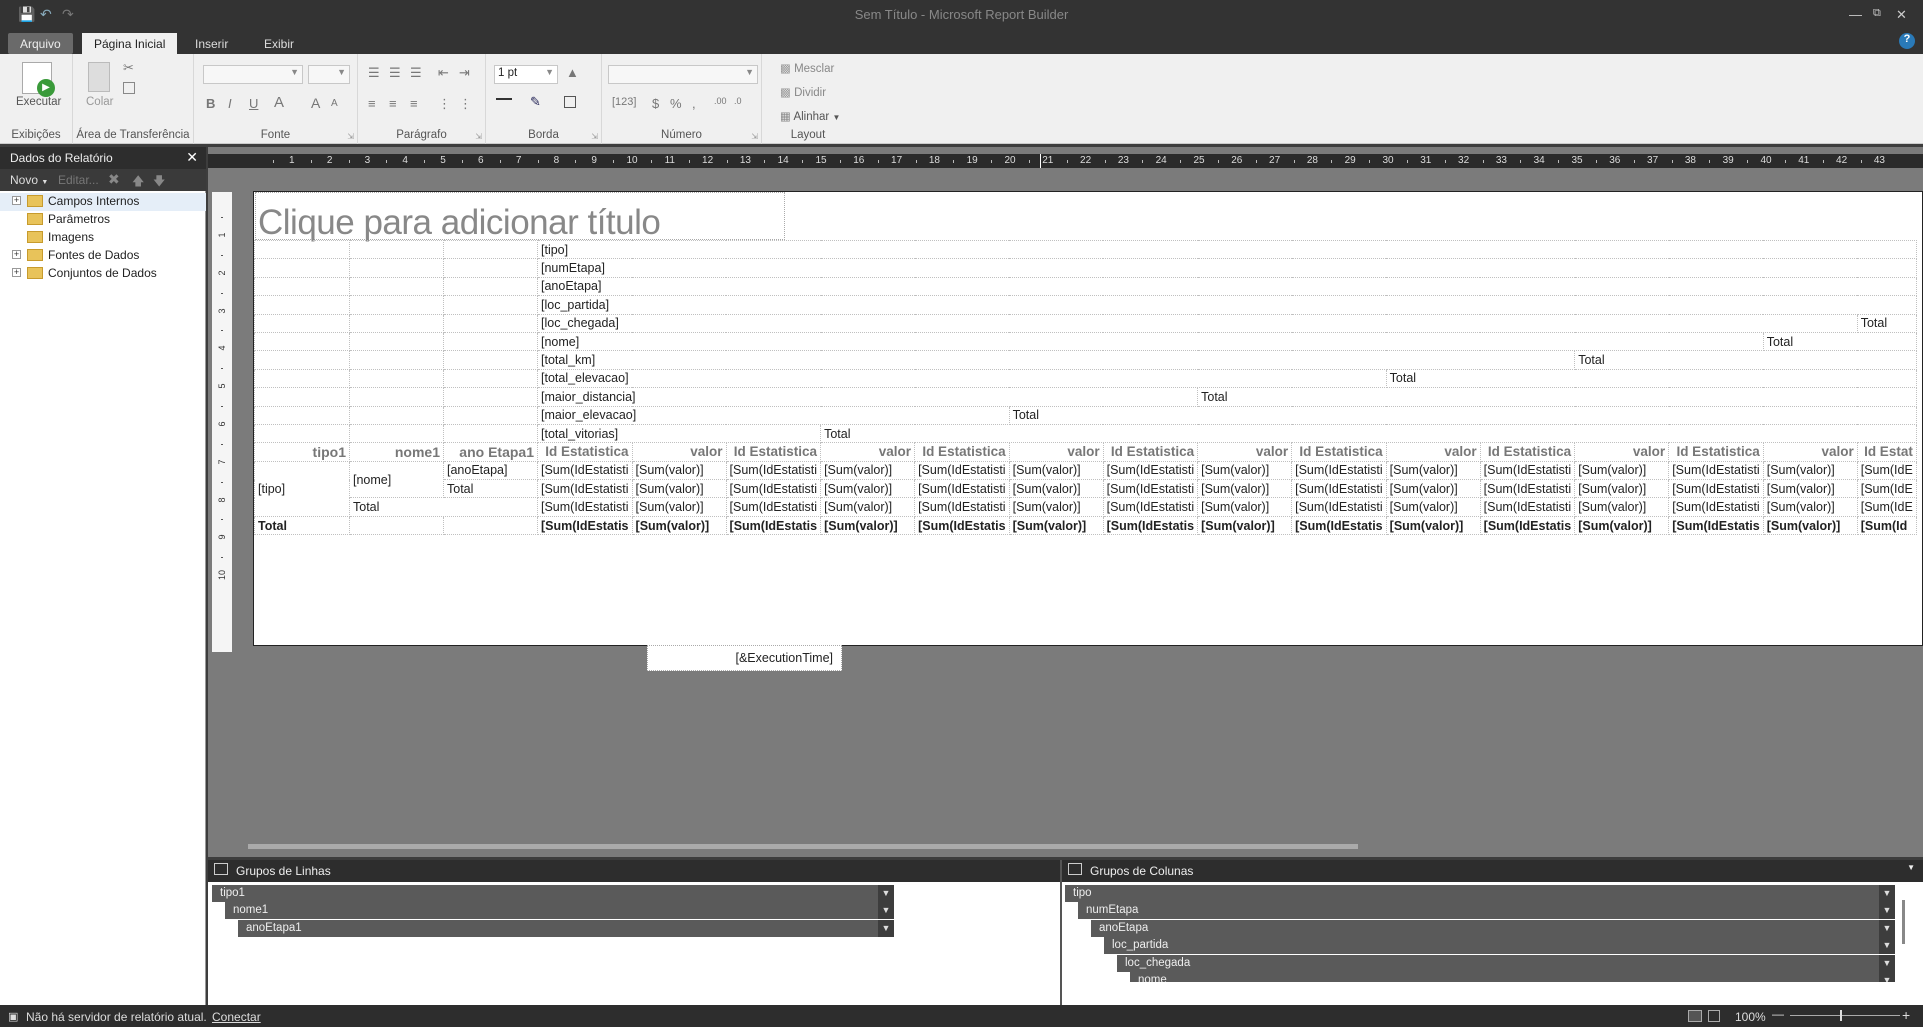 This screenshot has height=1027, width=1923. What do you see at coordinates (1227, 286) in the screenshot?
I see `column-group-cell: [anoEtapa]` at bounding box center [1227, 286].